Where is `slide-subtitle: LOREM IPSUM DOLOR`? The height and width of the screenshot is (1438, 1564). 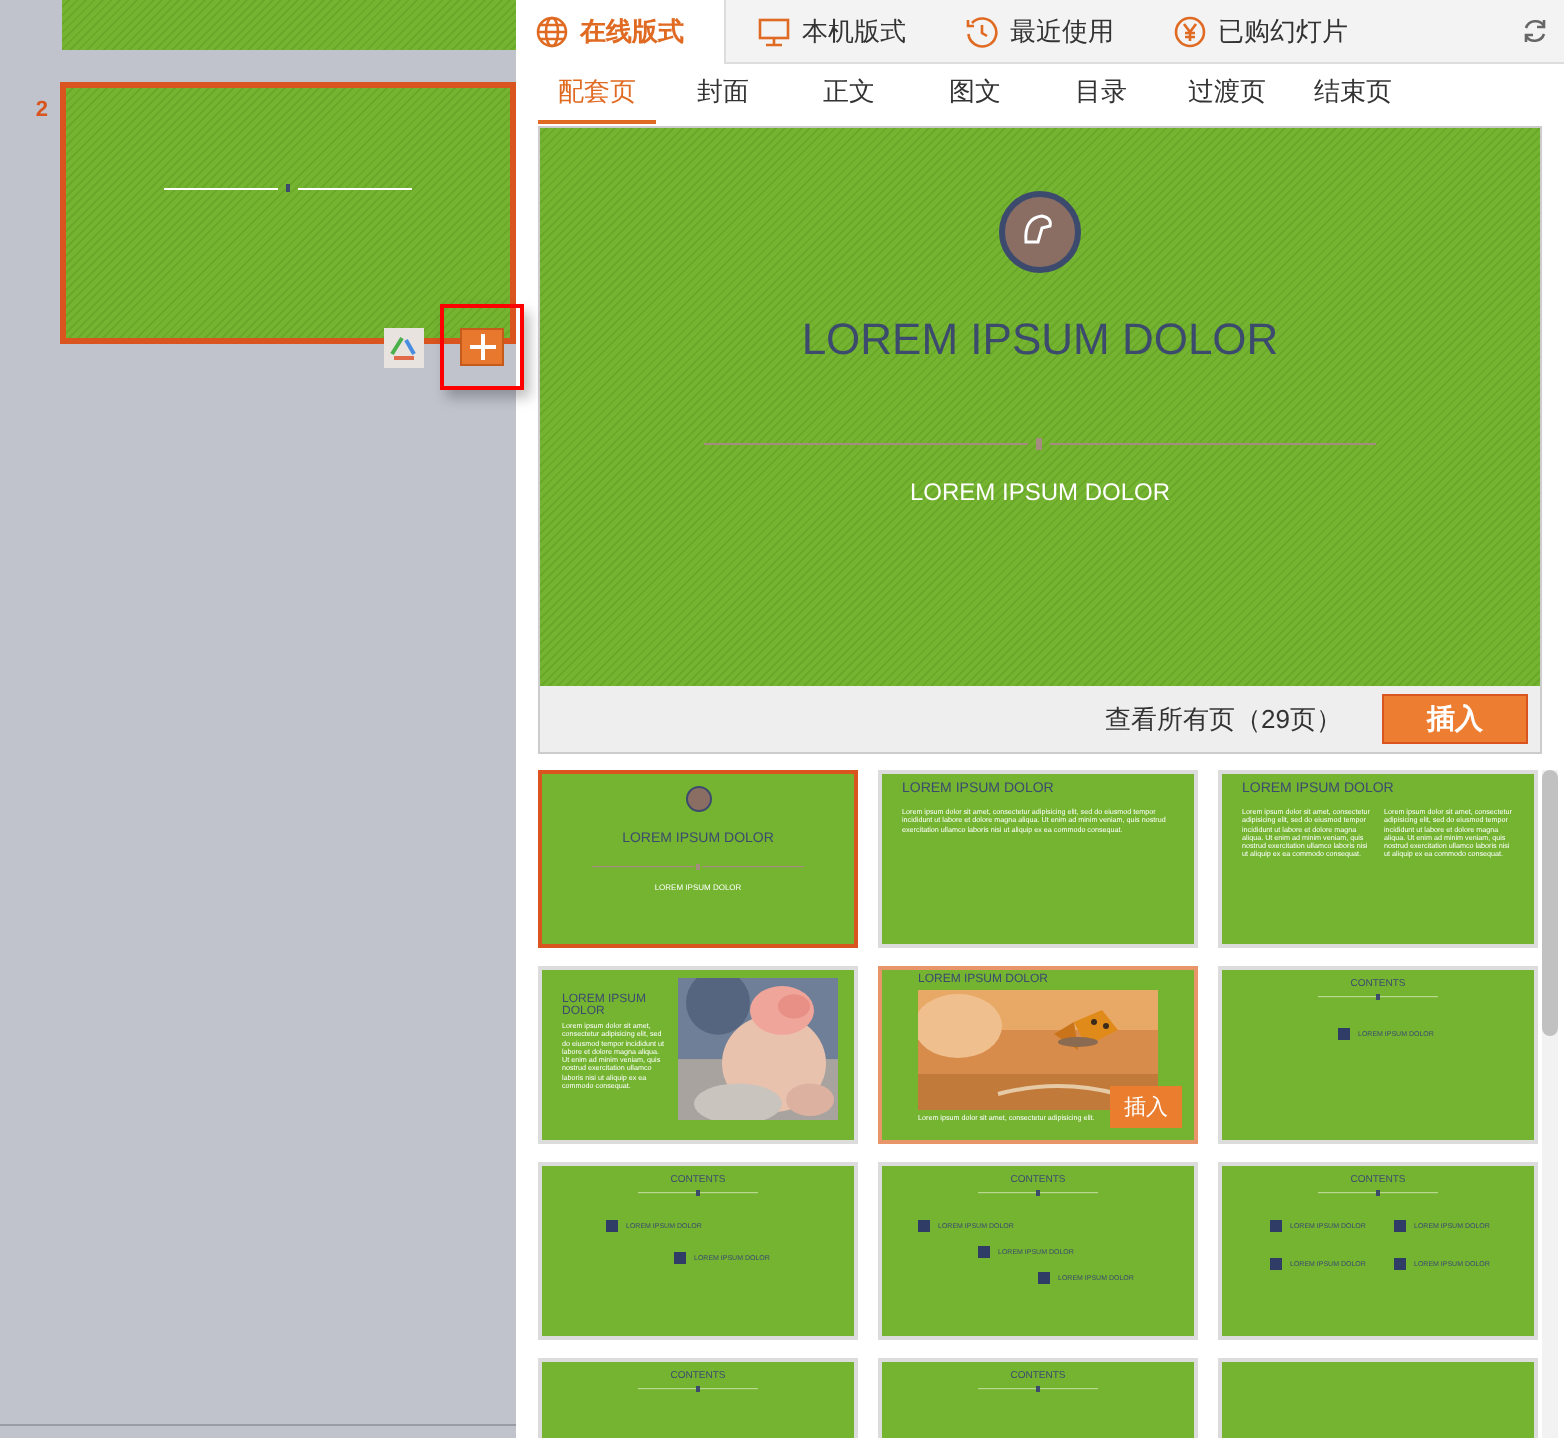 slide-subtitle: LOREM IPSUM DOLOR is located at coordinates (1040, 492).